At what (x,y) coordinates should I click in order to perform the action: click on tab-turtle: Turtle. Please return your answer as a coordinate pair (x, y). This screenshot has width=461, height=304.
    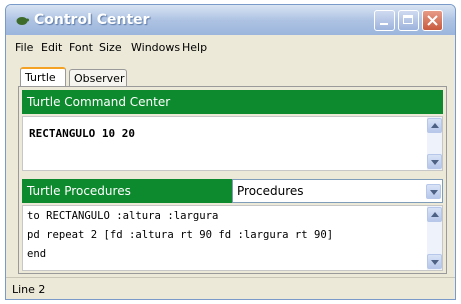
    Looking at the image, I should click on (43, 76).